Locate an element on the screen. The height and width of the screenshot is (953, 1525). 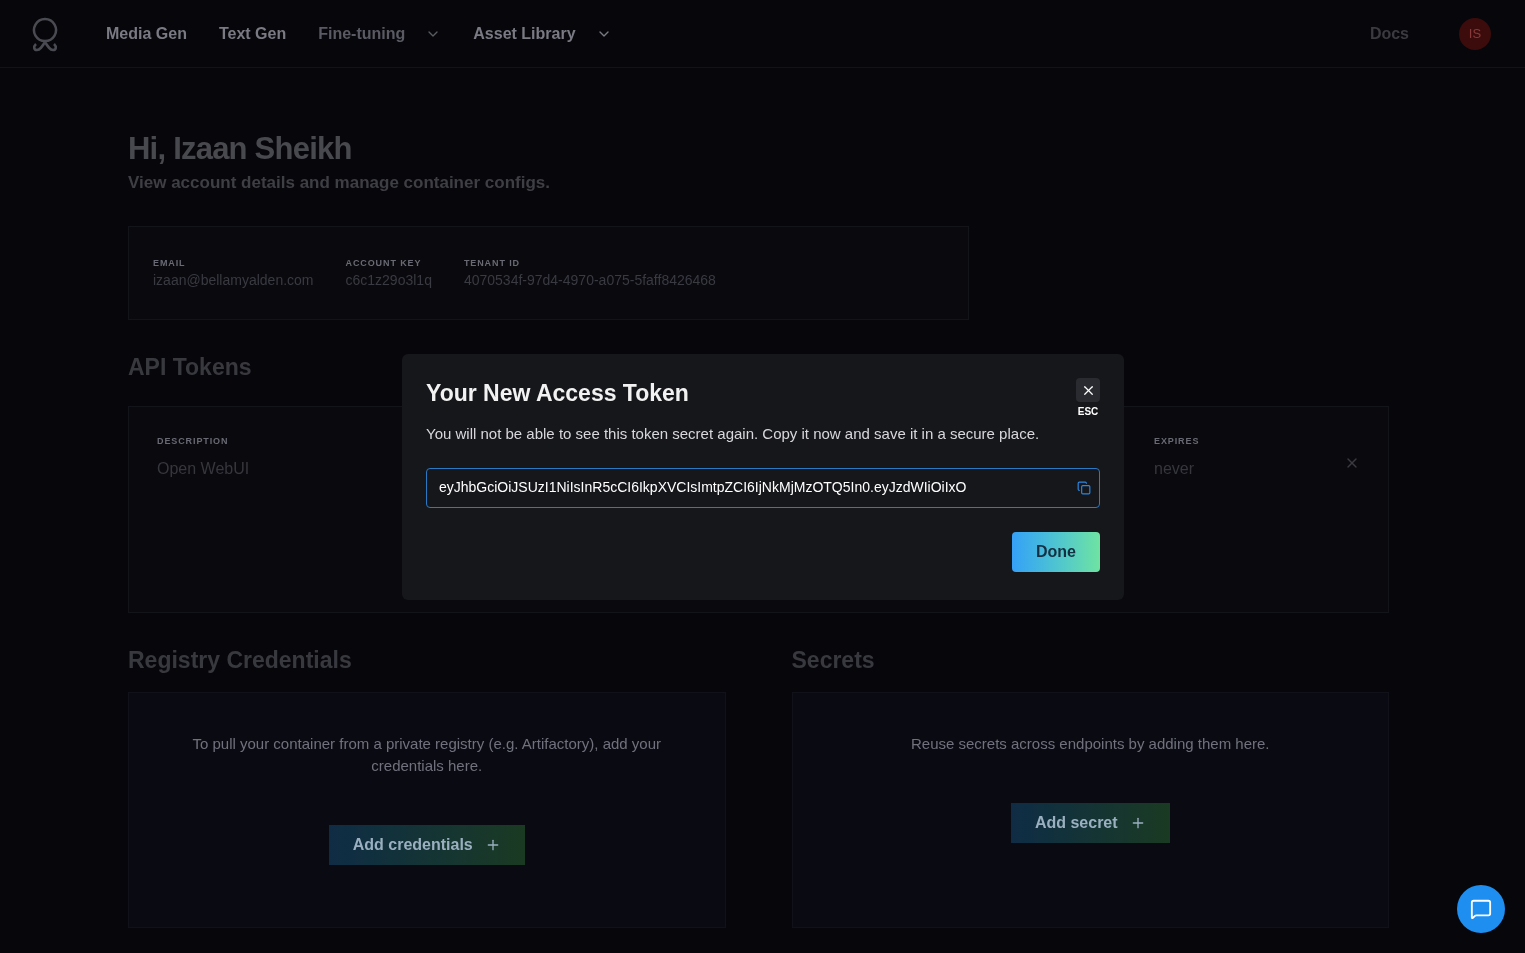
section-description: To pull your container from a private registry (e.g. Artifactory), add your credentials here. is located at coordinates (426, 754).